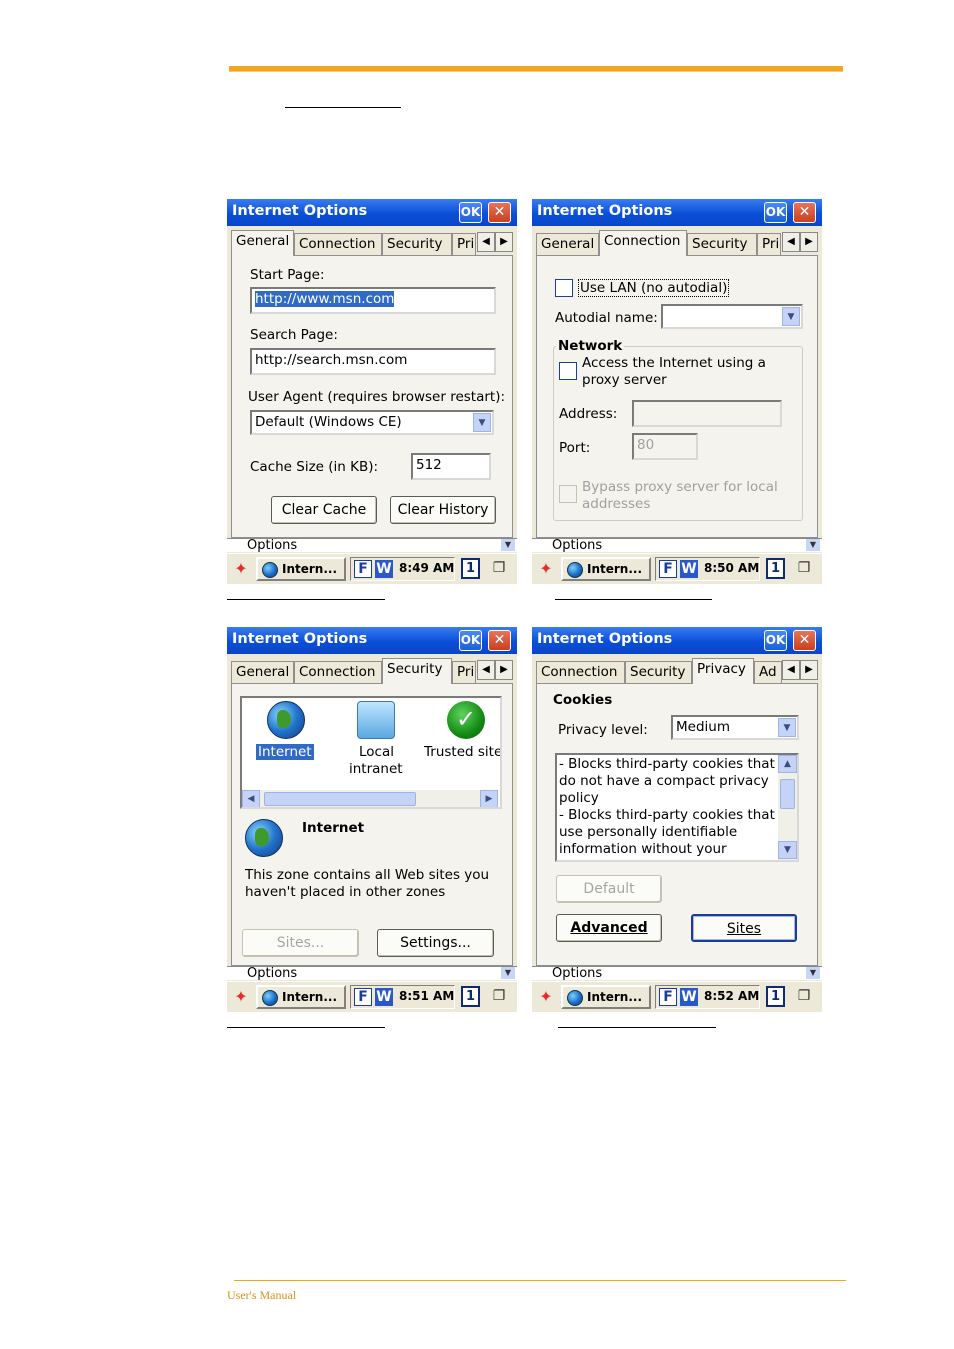  What do you see at coordinates (324, 510) in the screenshot?
I see `clear-cache-button: Clear Cache` at bounding box center [324, 510].